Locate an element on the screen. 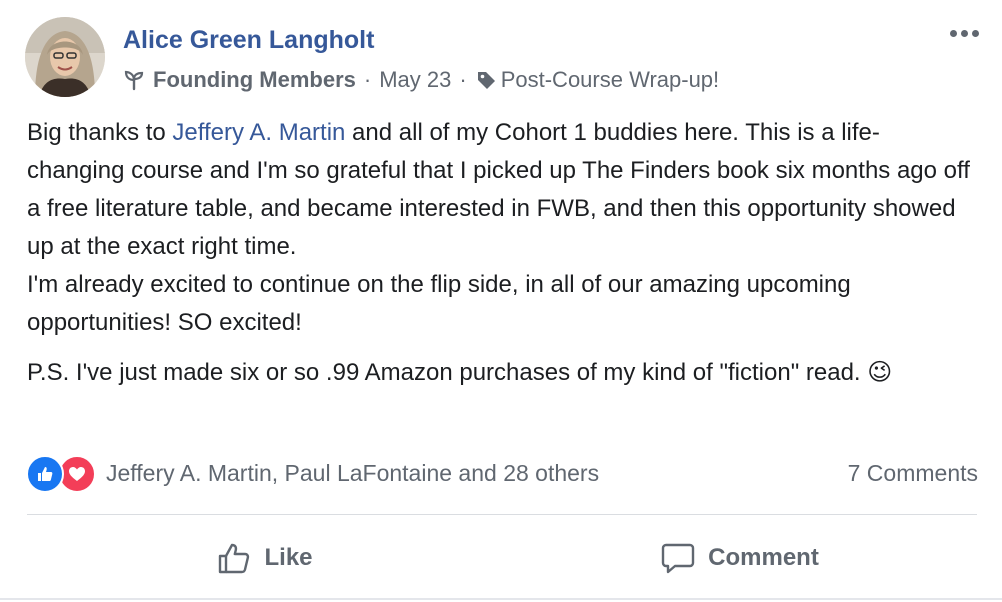 This screenshot has width=1002, height=602. author-avatar is located at coordinates (65, 57).